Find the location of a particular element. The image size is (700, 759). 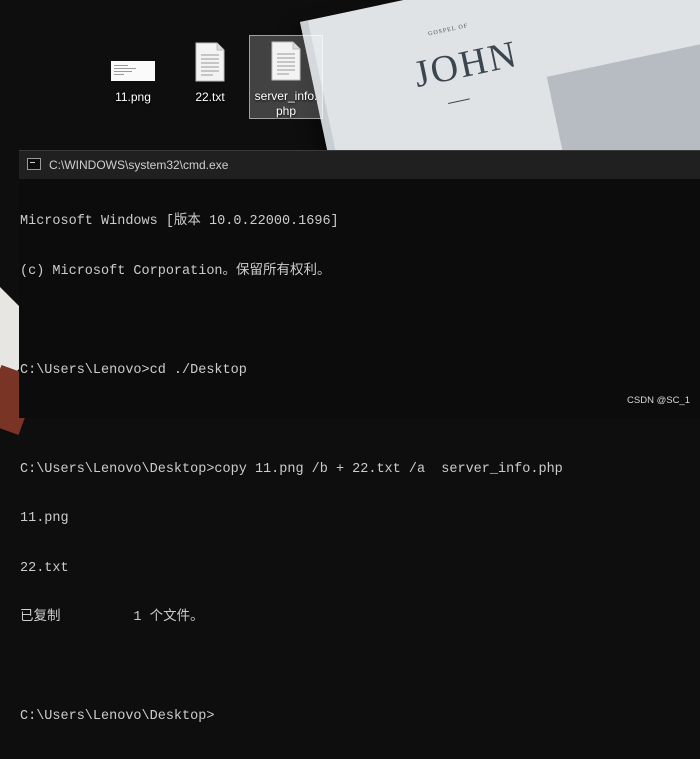

cmd-app-icon is located at coordinates (34, 164).